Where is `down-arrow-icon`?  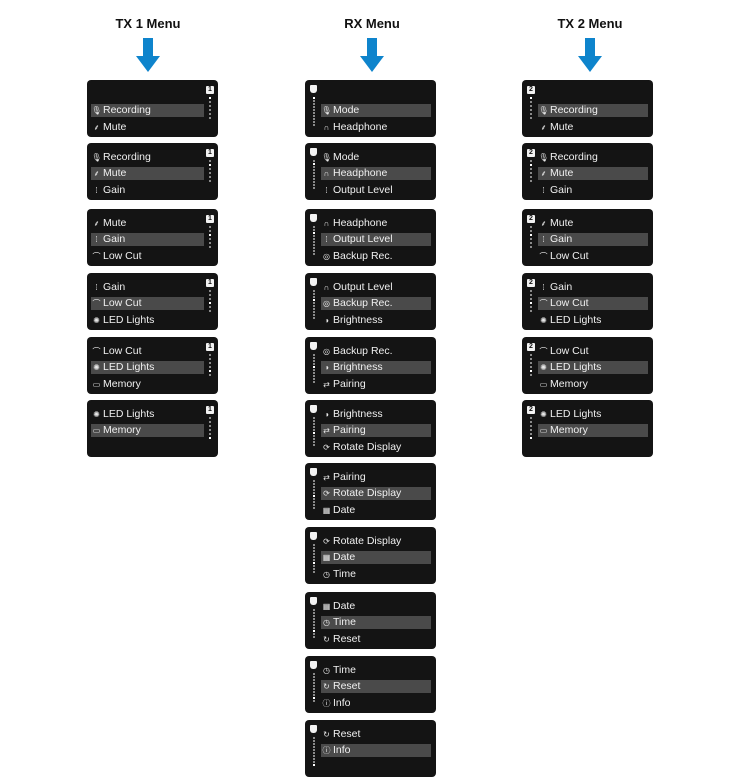
down-arrow-icon is located at coordinates (372, 55).